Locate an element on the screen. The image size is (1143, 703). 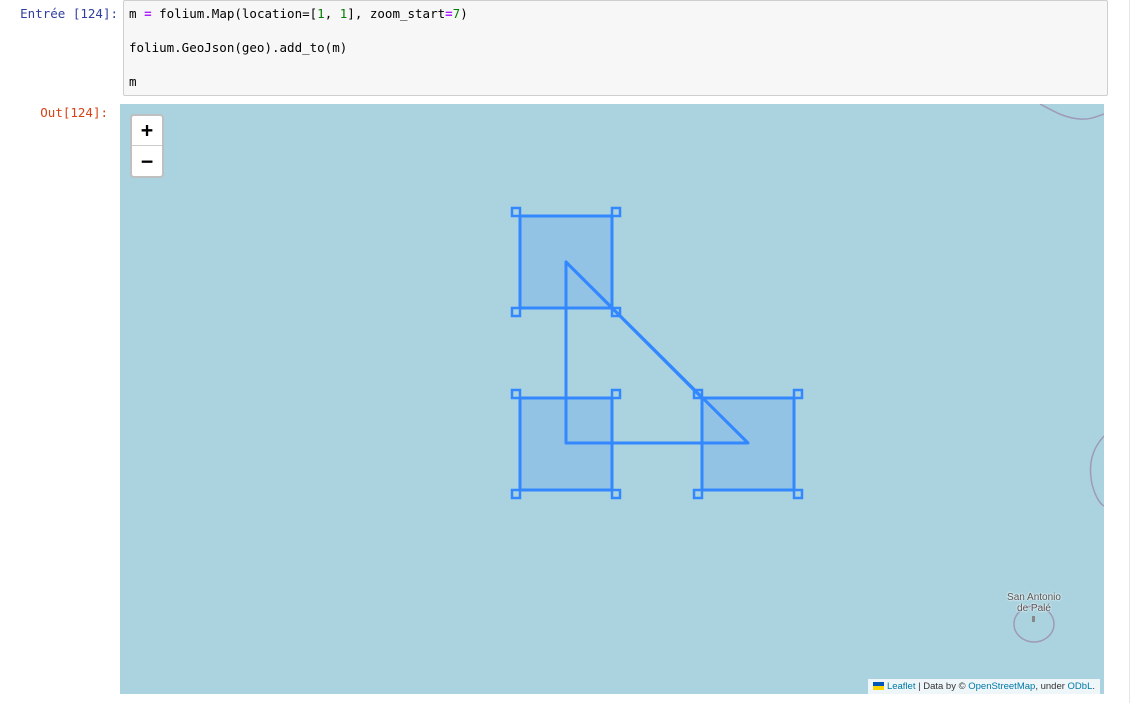
zoom-control: + − is located at coordinates (147, 146).